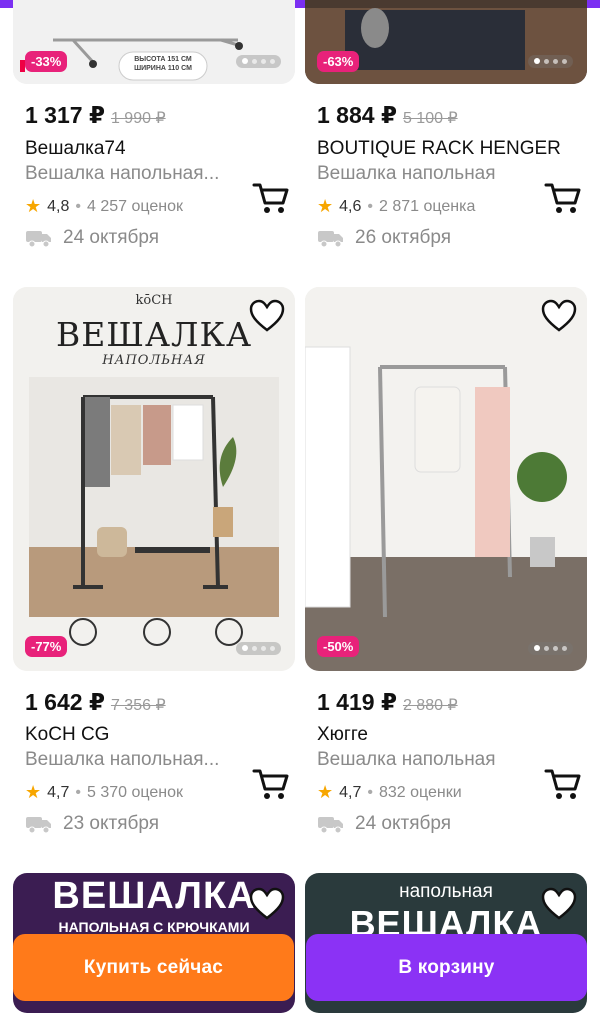 This screenshot has height=1013, width=600. I want to click on delivery-row: 26 октября, so click(384, 238).